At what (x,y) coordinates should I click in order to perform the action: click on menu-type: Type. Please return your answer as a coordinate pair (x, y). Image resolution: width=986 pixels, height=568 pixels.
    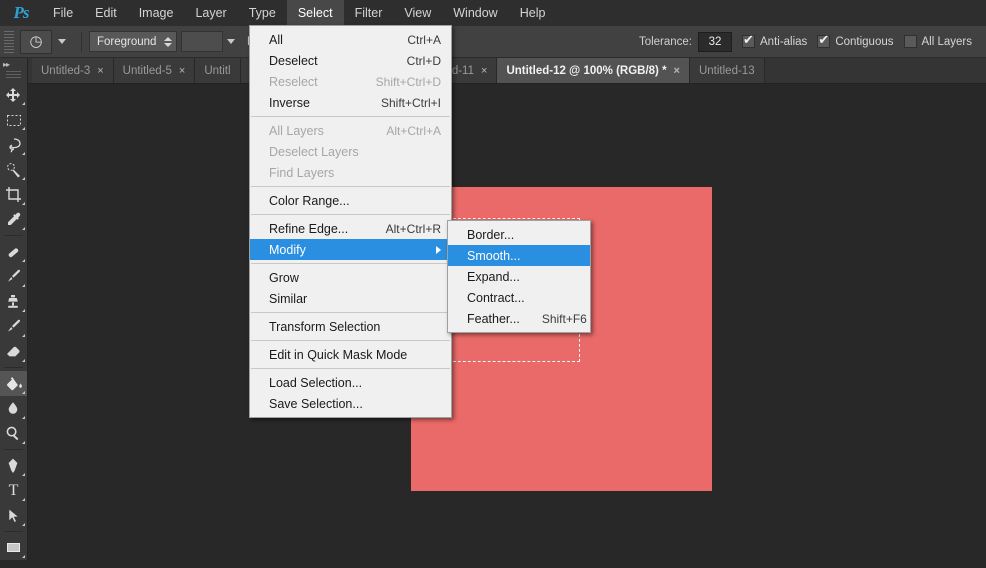
    Looking at the image, I should click on (262, 13).